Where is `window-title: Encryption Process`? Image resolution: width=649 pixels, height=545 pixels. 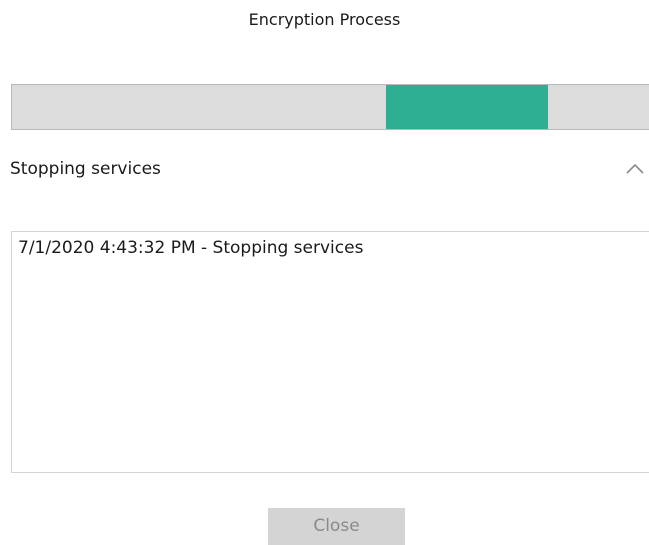
window-title: Encryption Process is located at coordinates (324, 19).